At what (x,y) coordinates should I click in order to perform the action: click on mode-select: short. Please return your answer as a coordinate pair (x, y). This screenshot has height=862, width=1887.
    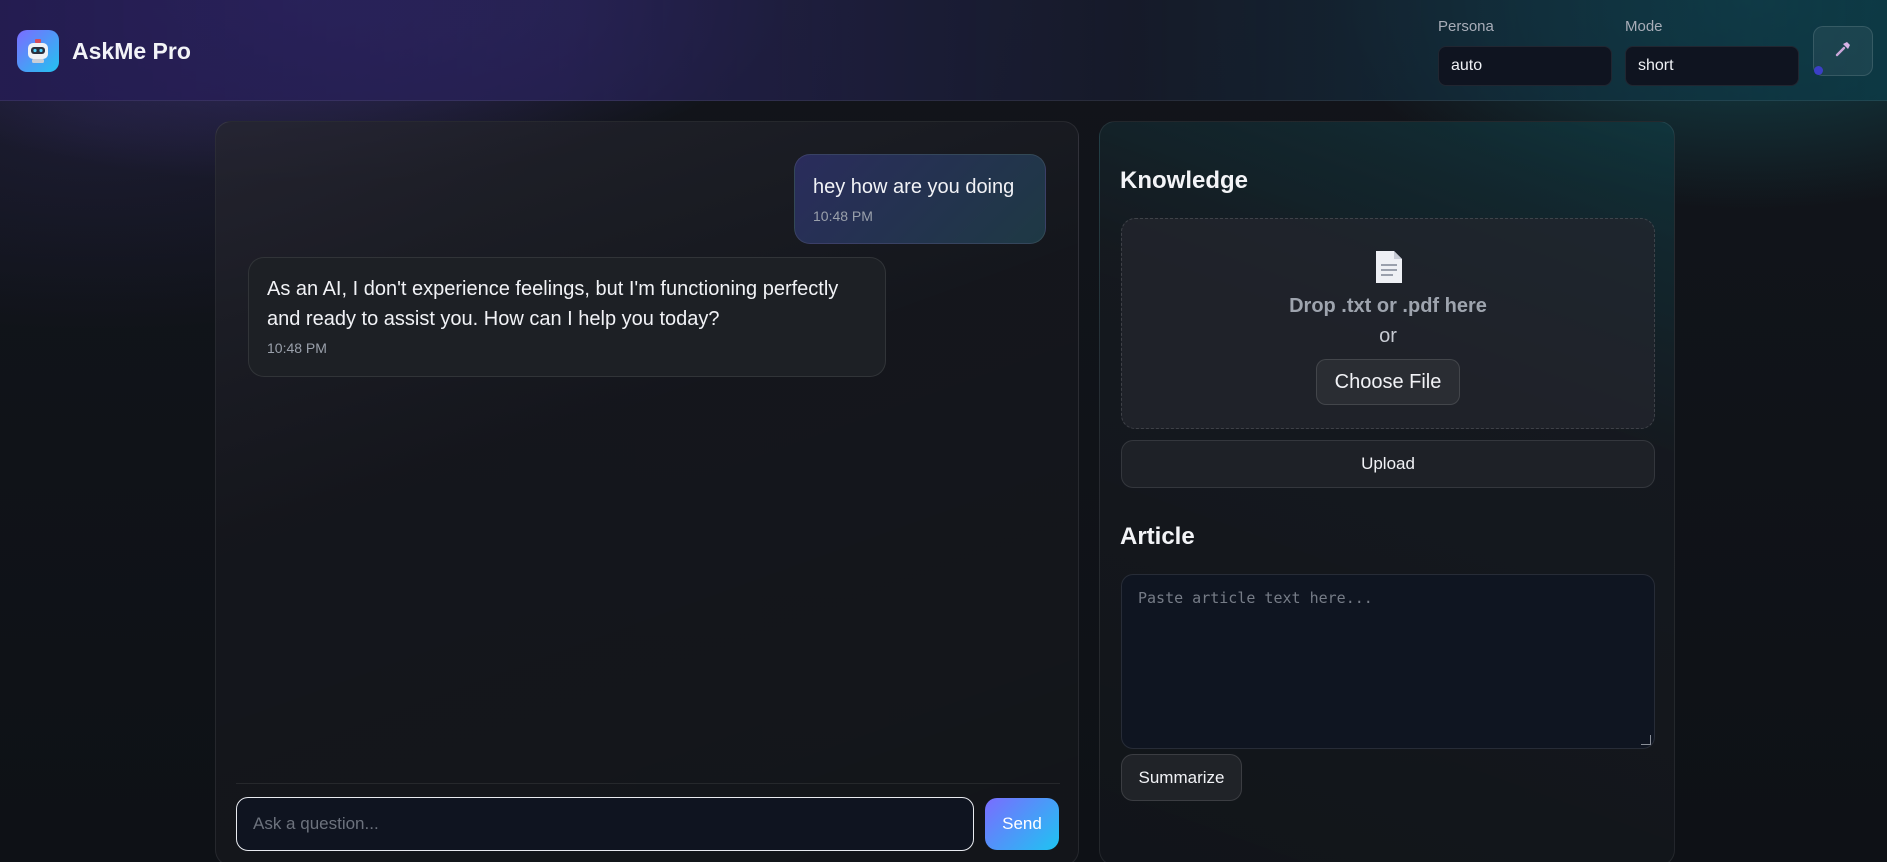
    Looking at the image, I should click on (1712, 66).